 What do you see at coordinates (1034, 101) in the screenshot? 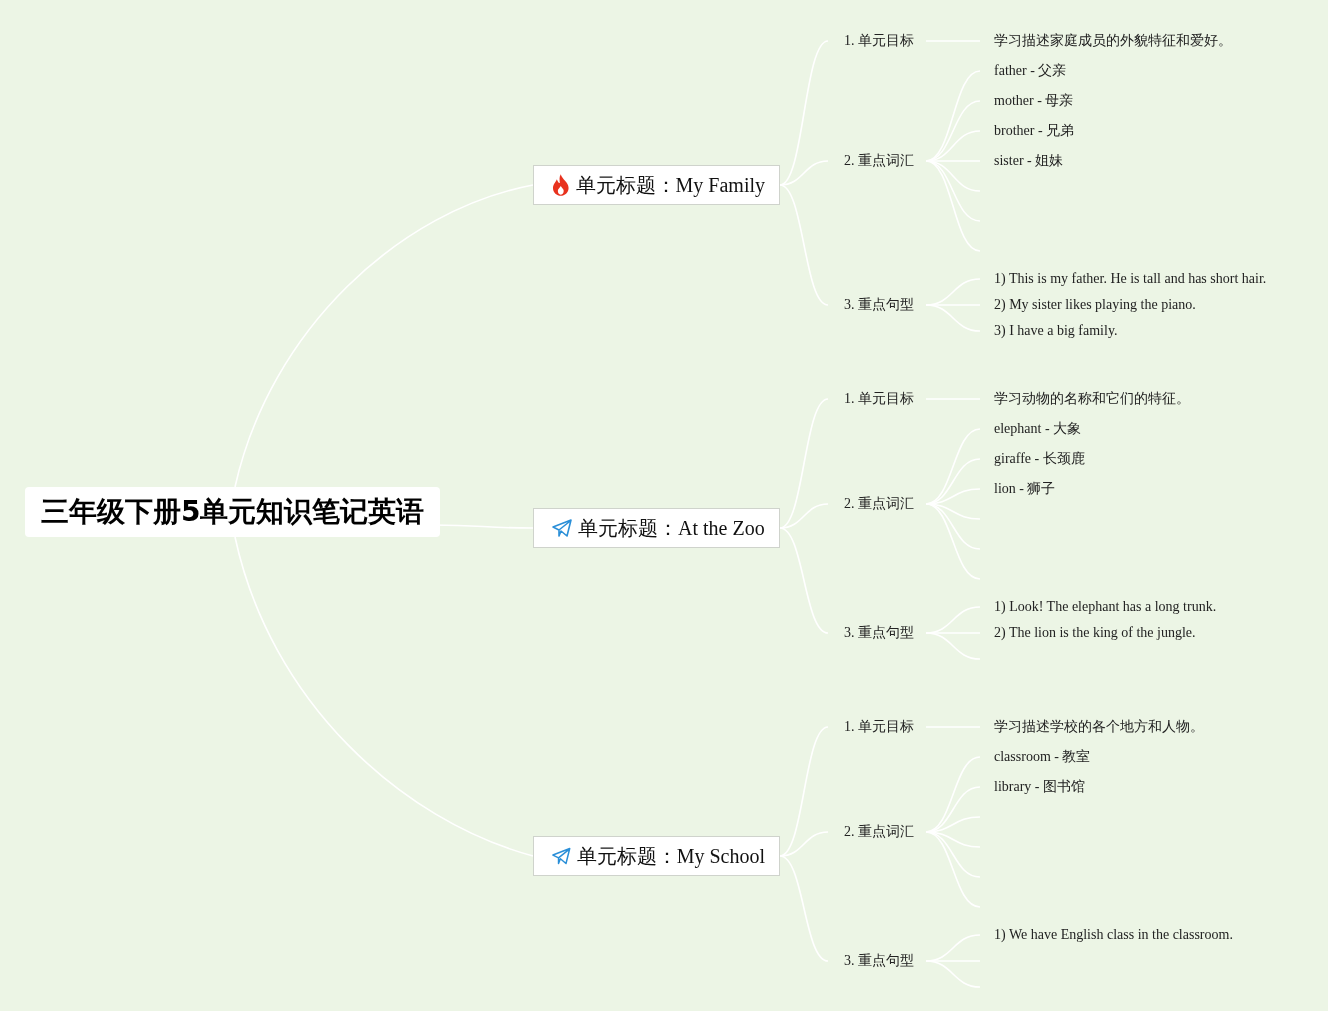
I see `leaf-text: mother - 母亲` at bounding box center [1034, 101].